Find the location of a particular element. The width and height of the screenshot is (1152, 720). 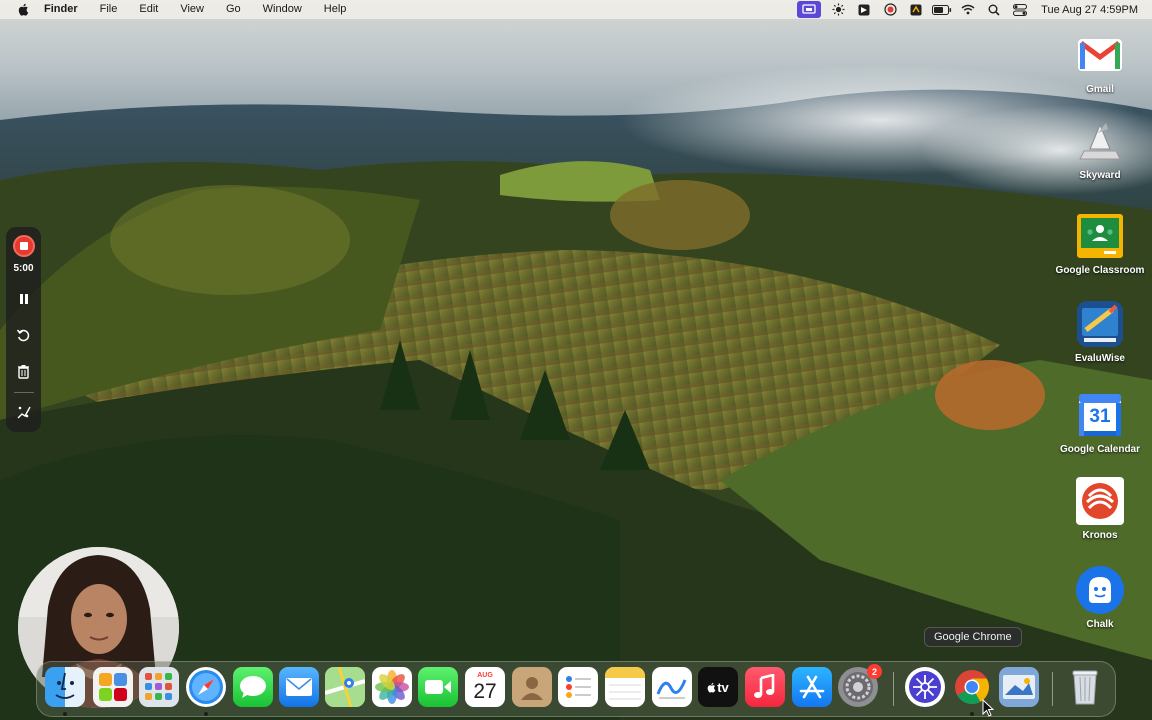

menu-go: Go is located at coordinates (233, 9).